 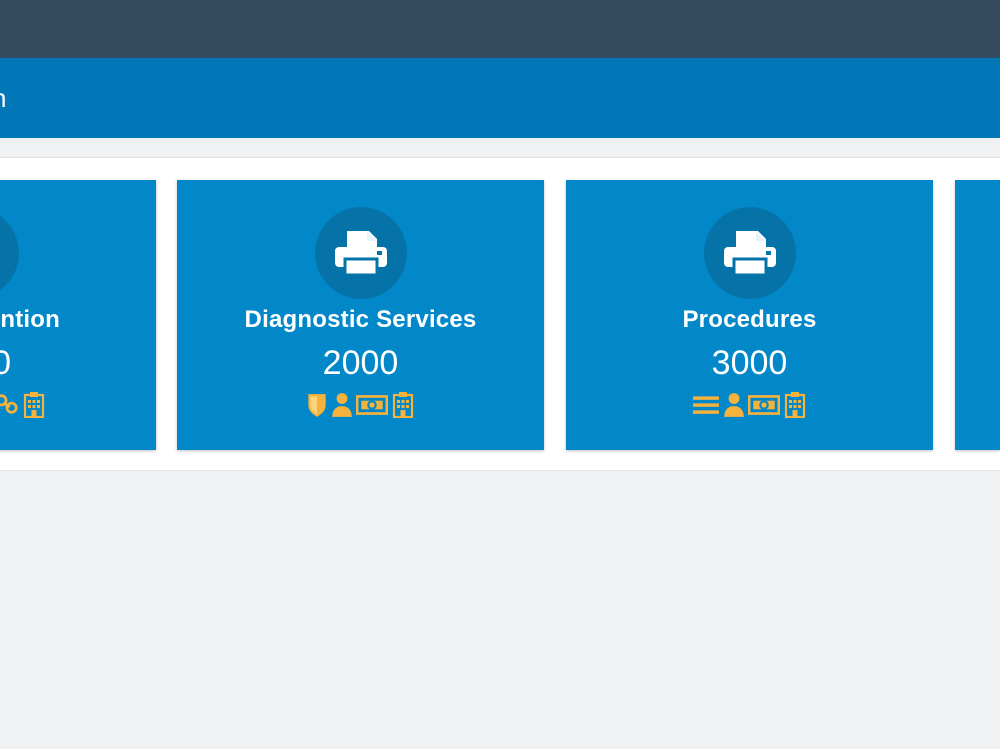 I want to click on category-tile: ntion 0, so click(x=78, y=315).